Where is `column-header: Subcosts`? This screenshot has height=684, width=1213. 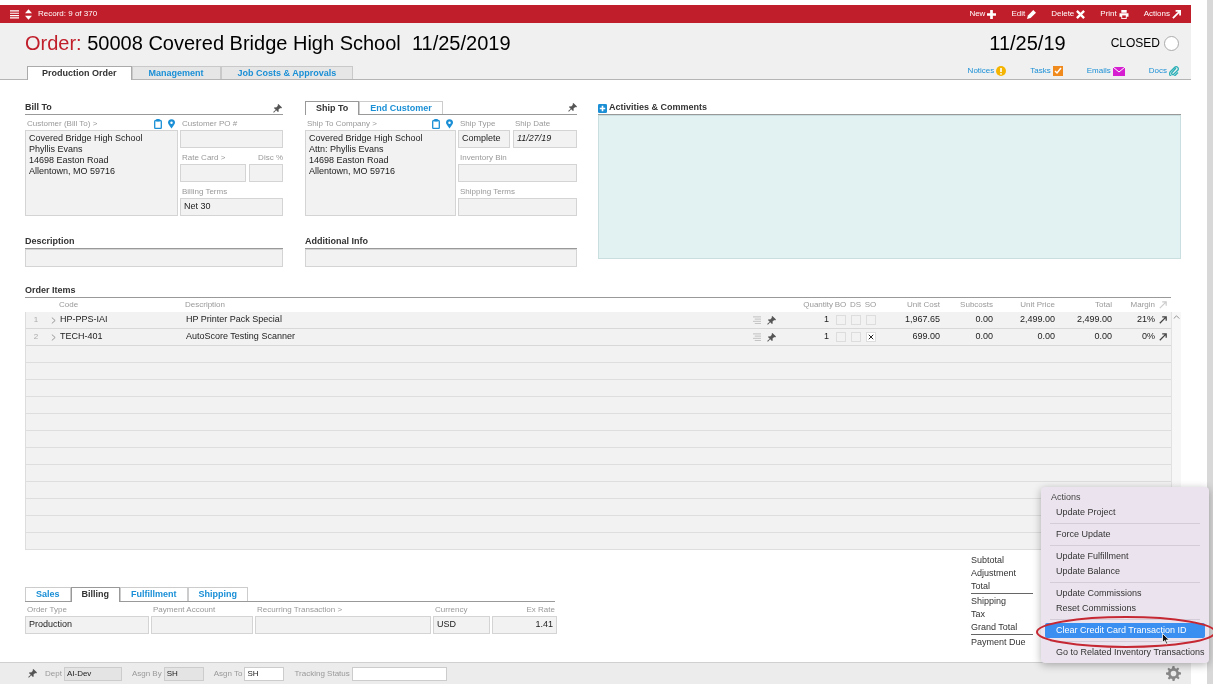
column-header: Subcosts is located at coordinates (976, 305).